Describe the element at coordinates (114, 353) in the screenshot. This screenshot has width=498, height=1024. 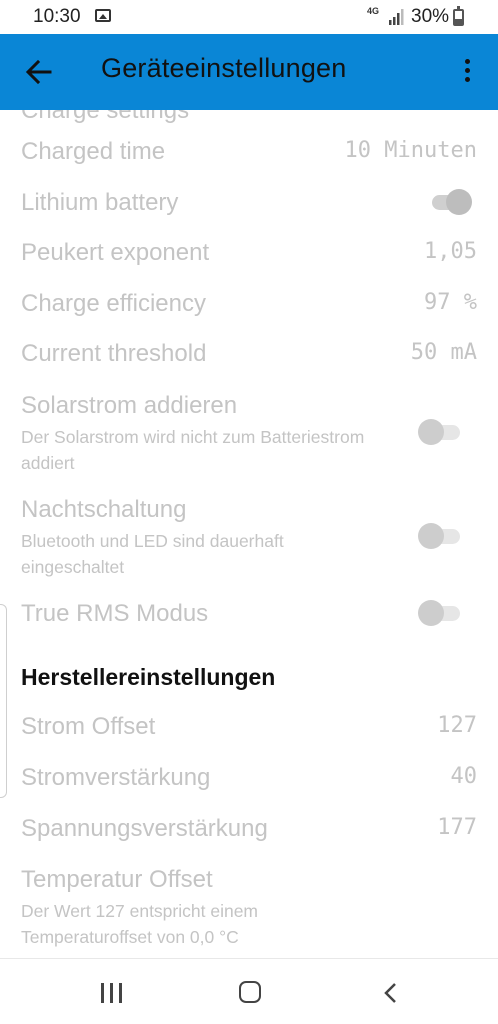
I see `setting-label: Current threshold` at that location.